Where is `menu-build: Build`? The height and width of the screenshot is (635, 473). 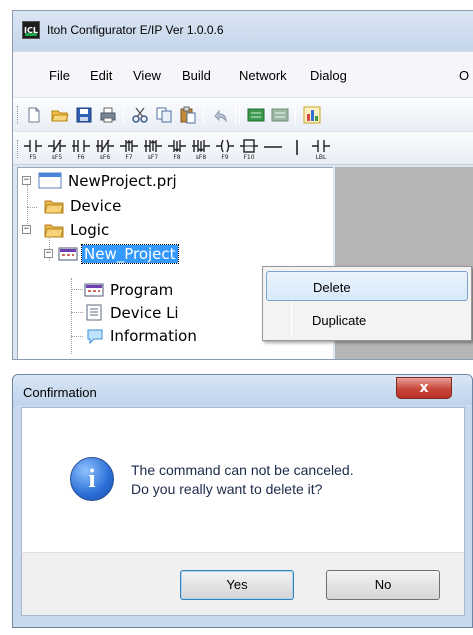
menu-build: Build is located at coordinates (196, 75).